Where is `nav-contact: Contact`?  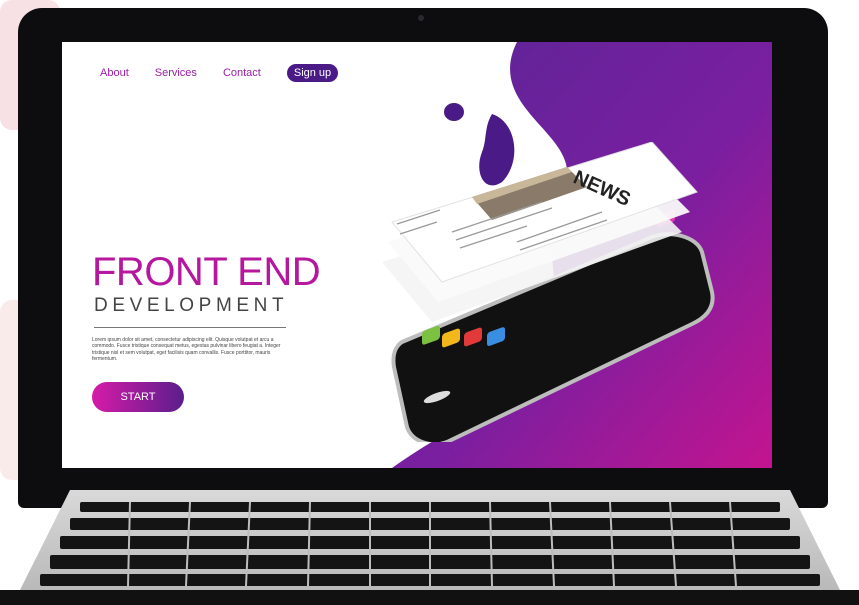
nav-contact: Contact is located at coordinates (242, 73).